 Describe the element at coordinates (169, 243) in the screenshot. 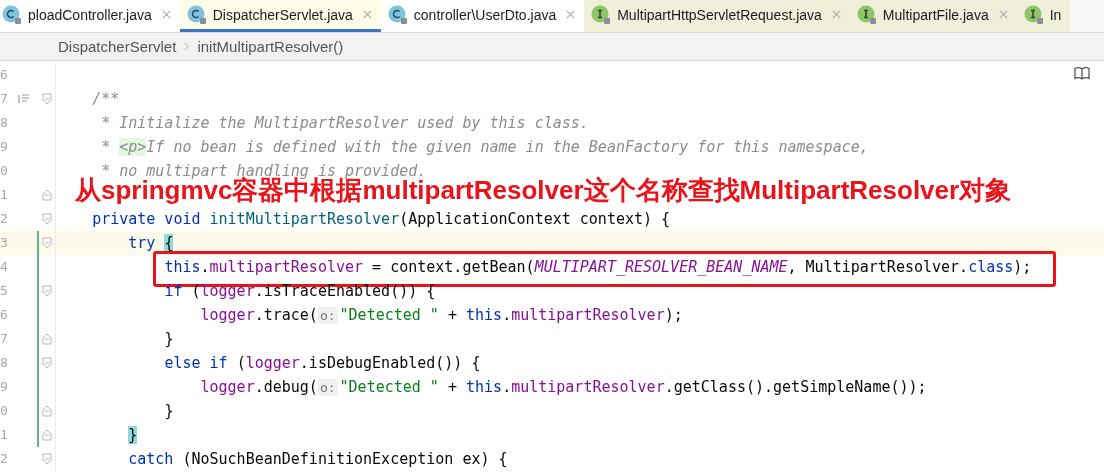

I see `brace-match: {` at that location.